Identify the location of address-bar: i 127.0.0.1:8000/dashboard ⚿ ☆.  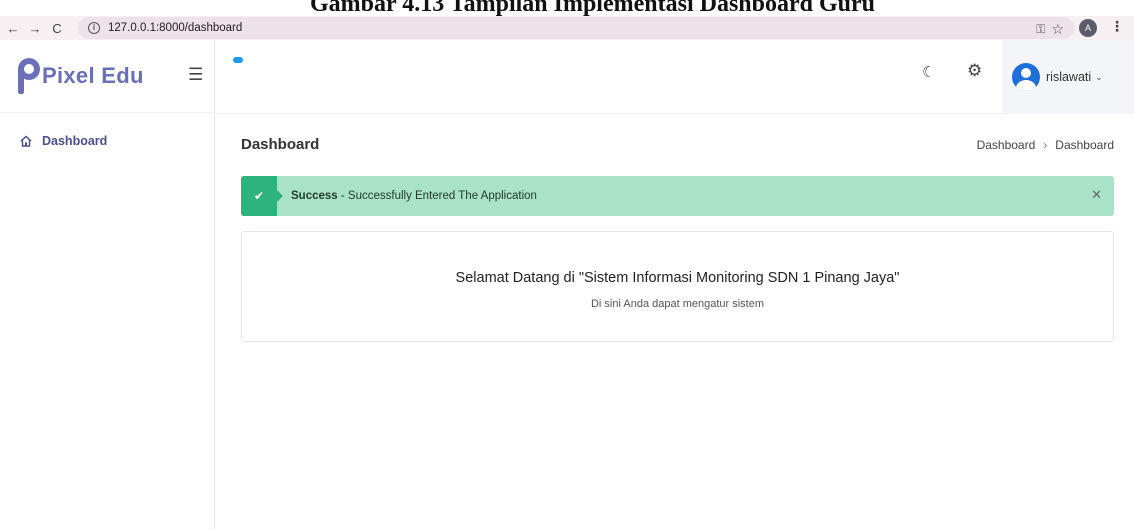
(576, 28).